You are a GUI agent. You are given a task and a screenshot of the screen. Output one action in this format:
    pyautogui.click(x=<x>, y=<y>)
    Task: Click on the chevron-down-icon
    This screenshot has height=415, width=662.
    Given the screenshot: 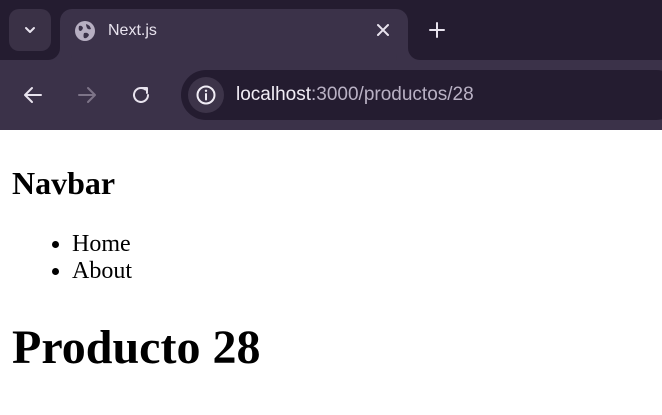 What is the action you would take?
    pyautogui.click(x=30, y=30)
    